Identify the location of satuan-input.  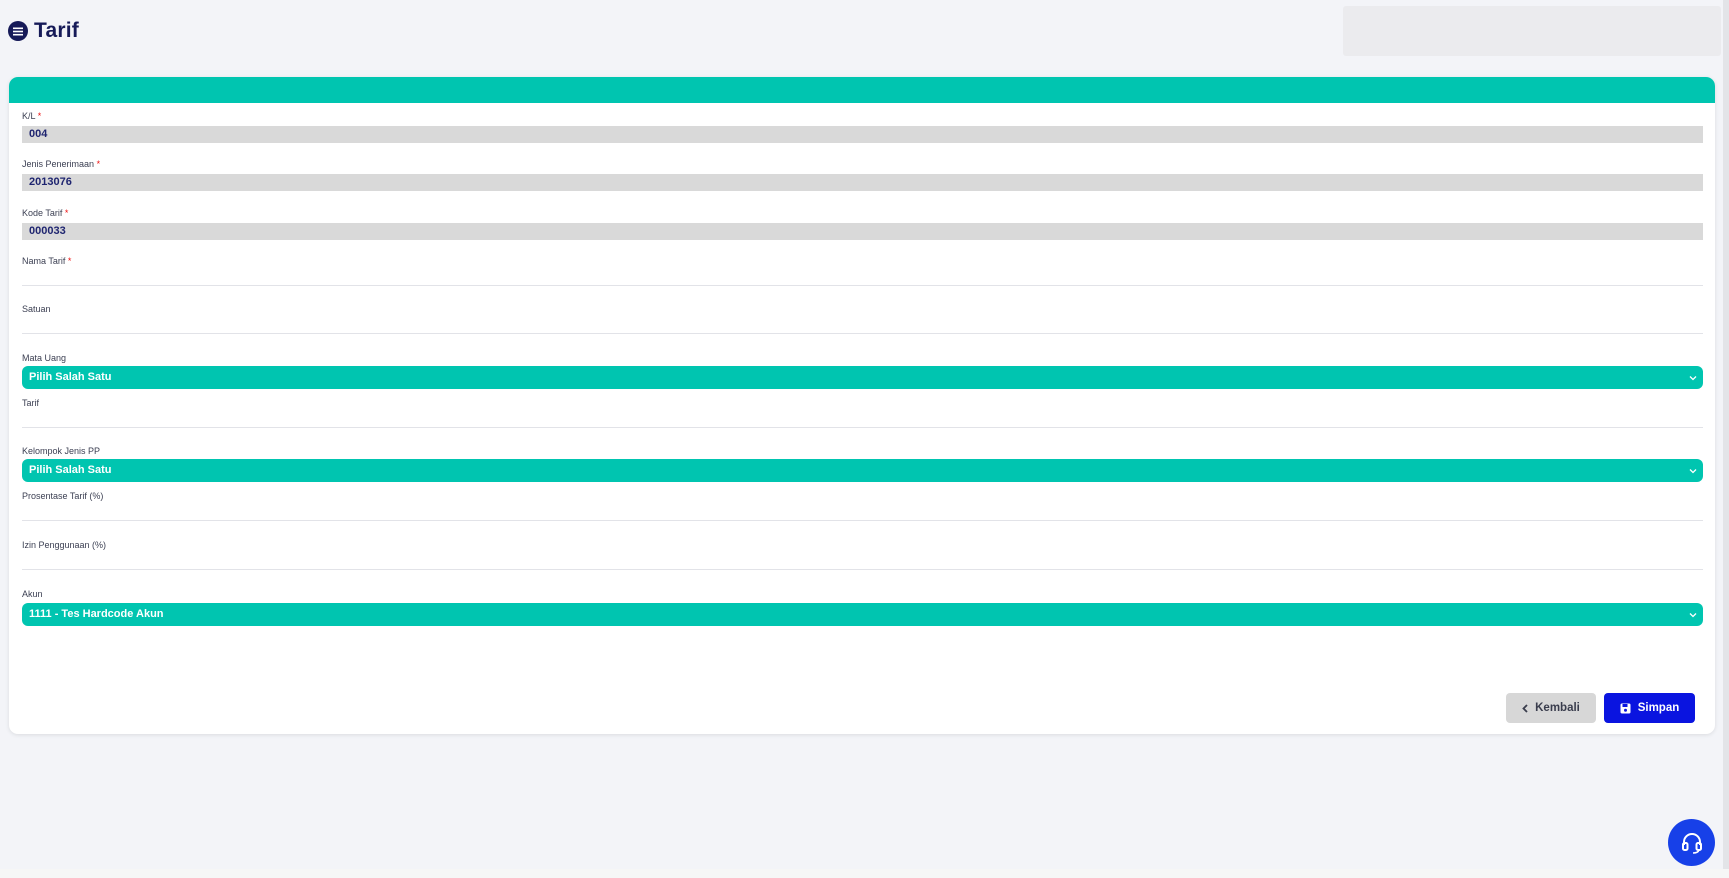
(862, 323).